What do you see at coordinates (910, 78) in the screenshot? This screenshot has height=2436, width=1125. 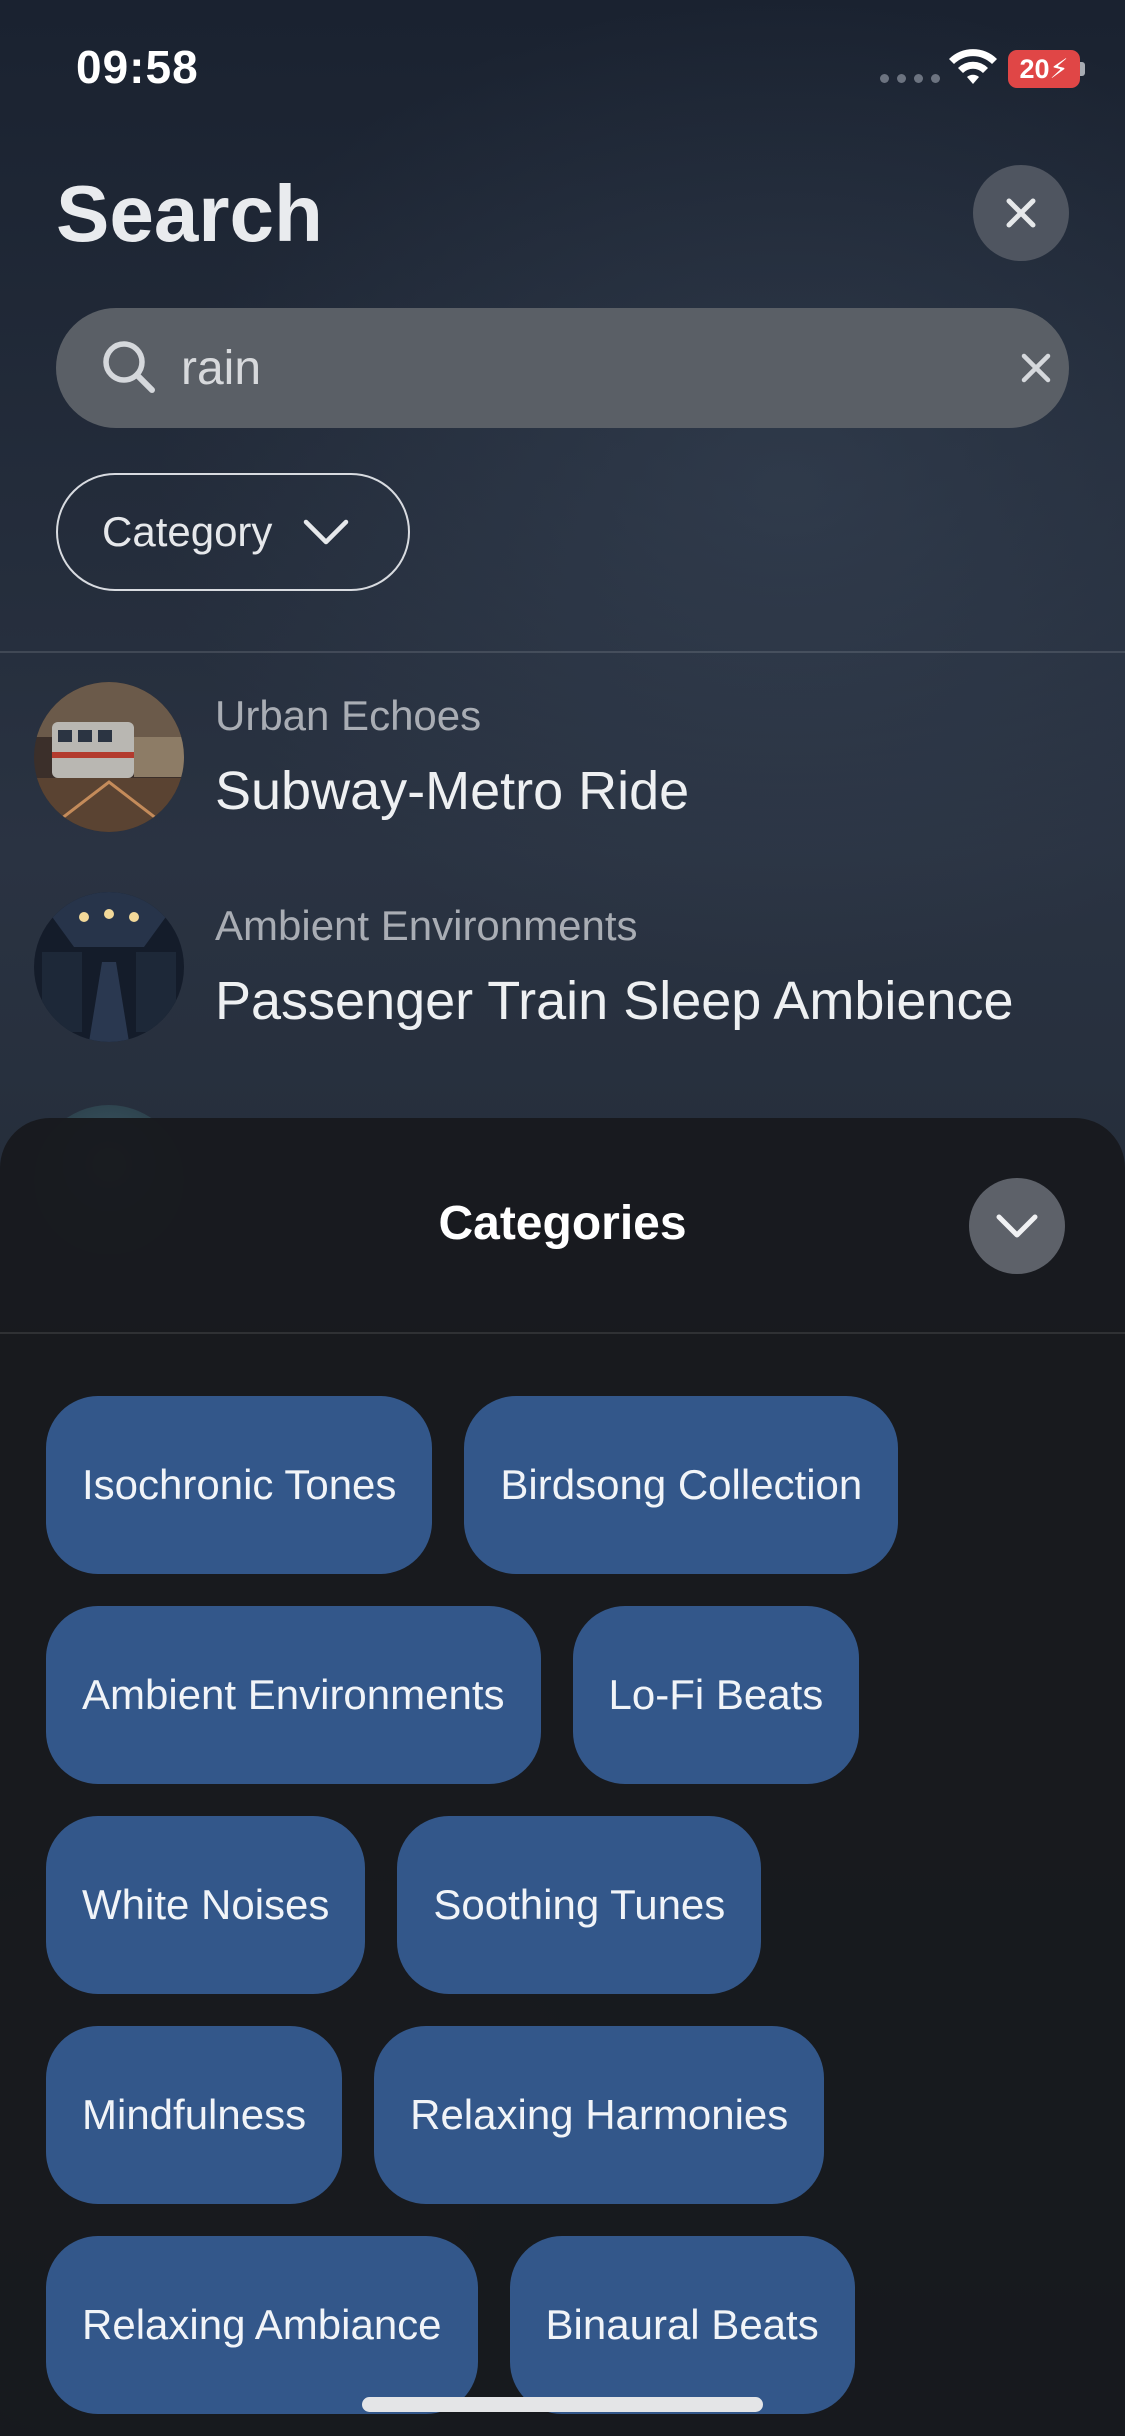 I see `cellular-signal-icon` at bounding box center [910, 78].